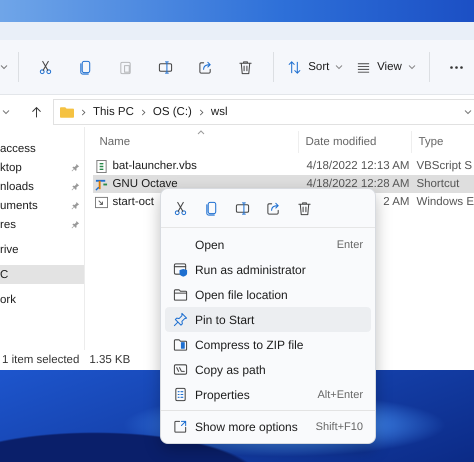 The height and width of the screenshot is (462, 474). What do you see at coordinates (201, 132) in the screenshot?
I see `sort-caret-icon` at bounding box center [201, 132].